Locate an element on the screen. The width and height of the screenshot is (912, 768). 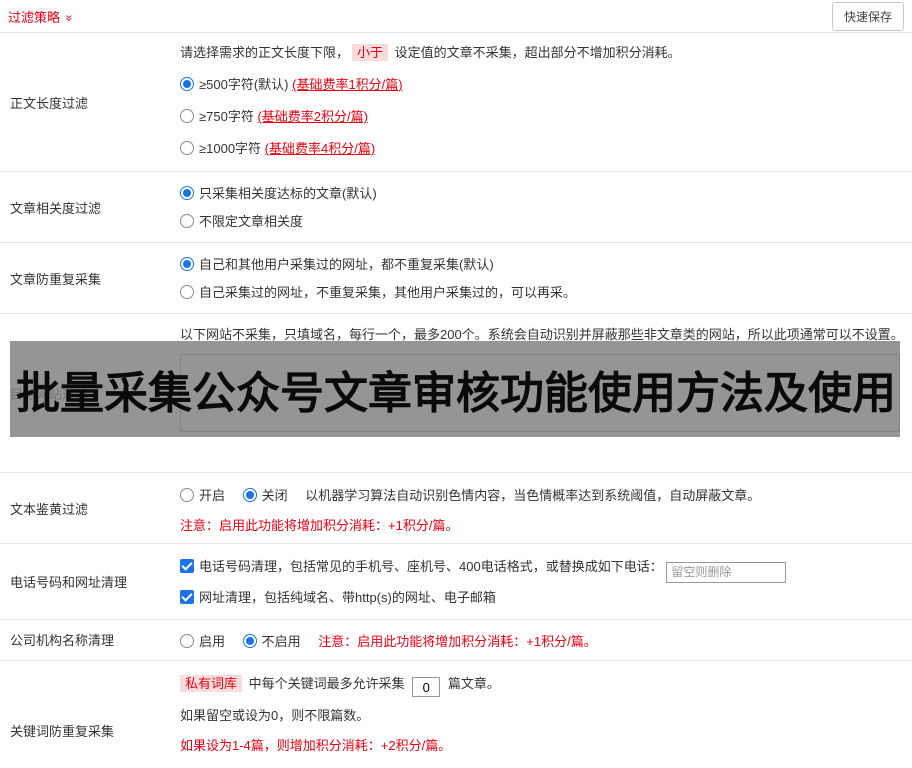
radio-option-company-off: 不启用 is located at coordinates (273, 641).